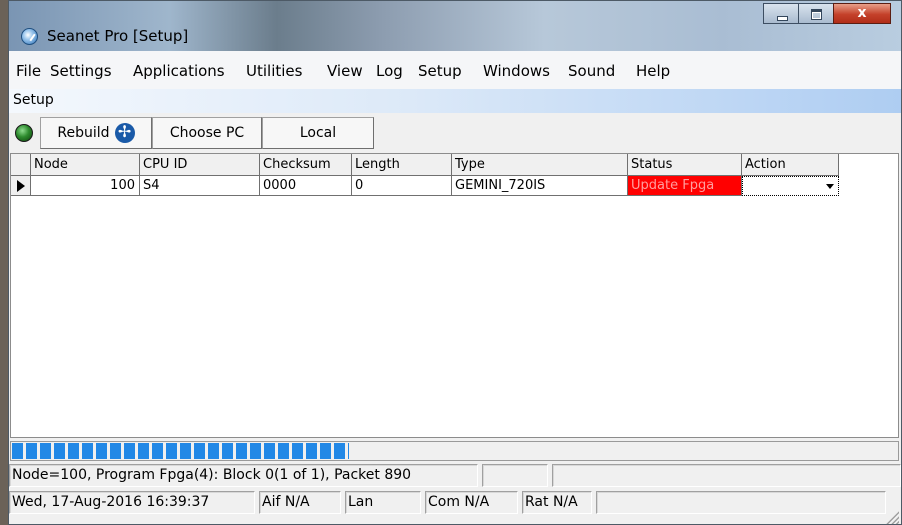 The image size is (902, 525). What do you see at coordinates (83, 133) in the screenshot?
I see `rebuild-label: Rebuild` at bounding box center [83, 133].